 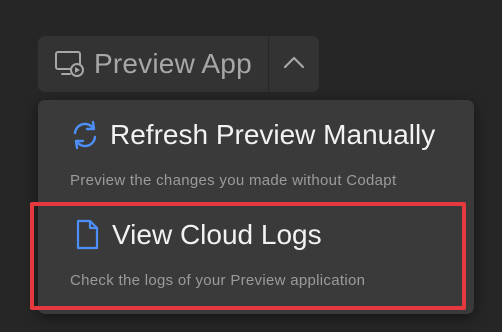 I want to click on preview-menu-toggle, so click(x=294, y=64).